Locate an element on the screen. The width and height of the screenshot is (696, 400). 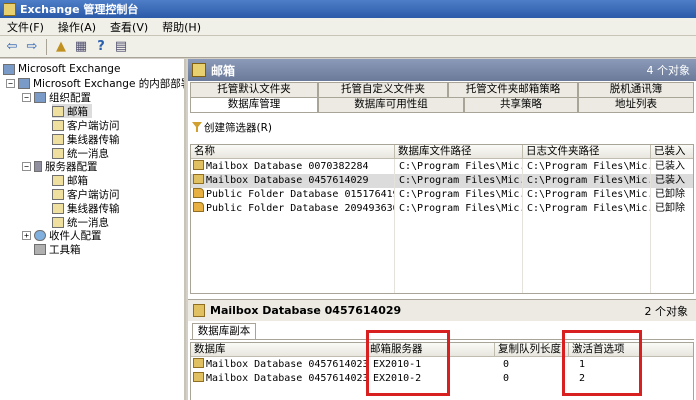
details-object-count: 2 个对象 is located at coordinates (666, 311).